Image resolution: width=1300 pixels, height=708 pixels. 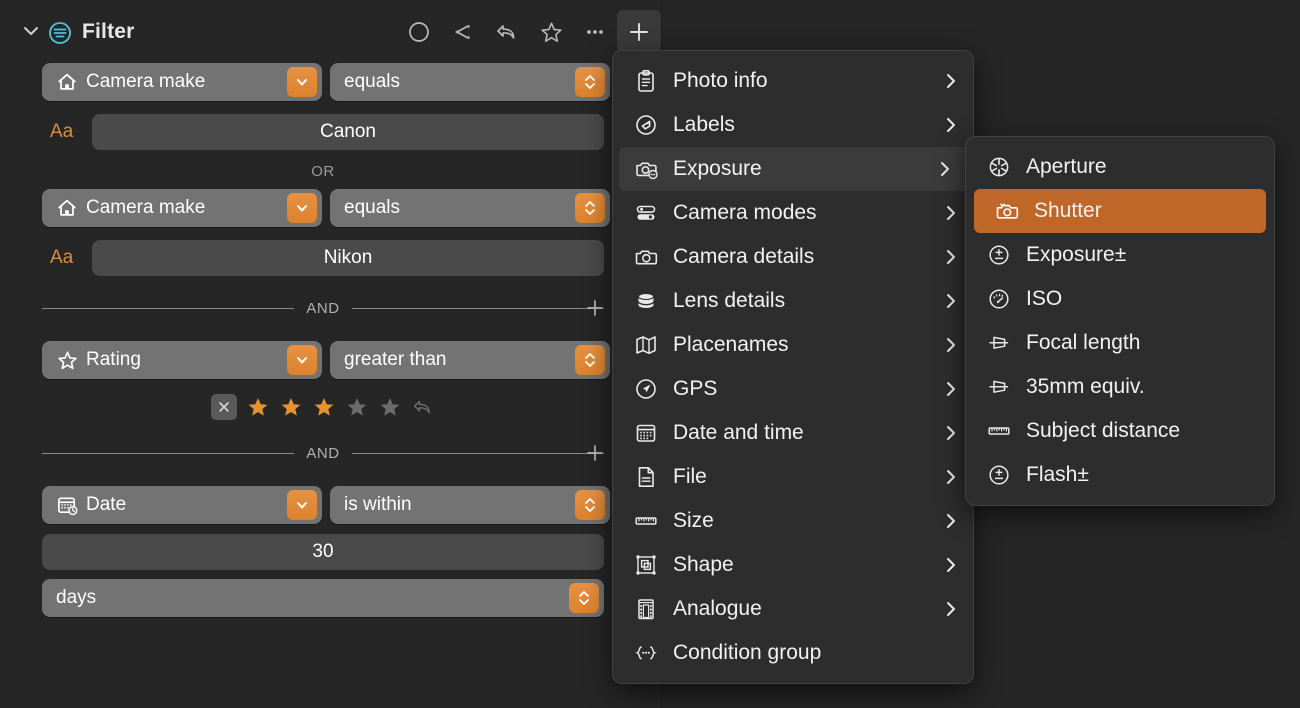 I want to click on menu-item-exposure: Exposure, so click(x=793, y=169).